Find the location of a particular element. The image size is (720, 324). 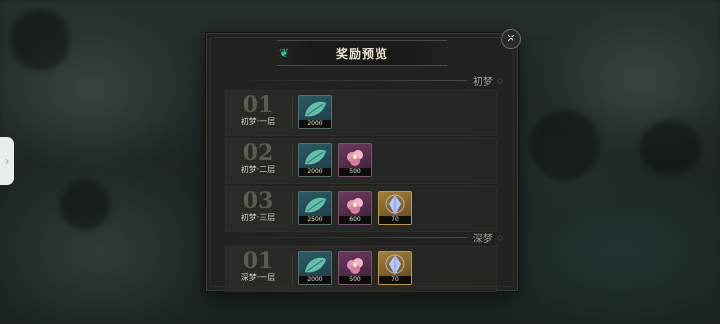

reward-row: 01 深梦·一层 2000 500 70 is located at coordinates (361, 269).